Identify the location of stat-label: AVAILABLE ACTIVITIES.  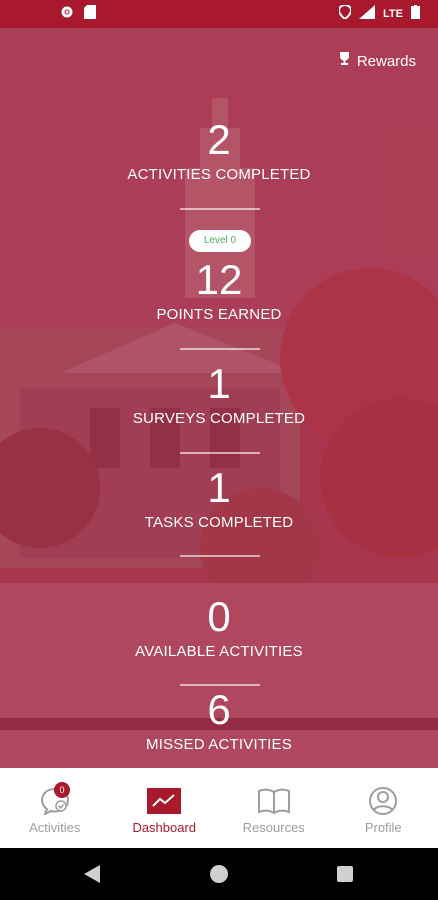
(219, 651).